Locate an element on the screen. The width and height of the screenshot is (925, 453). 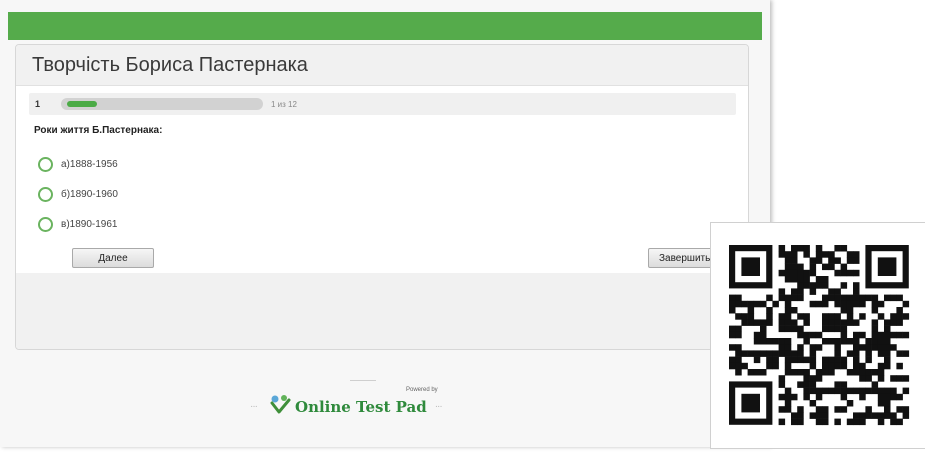
answer-label: а)1888-1956 is located at coordinates (89, 164).